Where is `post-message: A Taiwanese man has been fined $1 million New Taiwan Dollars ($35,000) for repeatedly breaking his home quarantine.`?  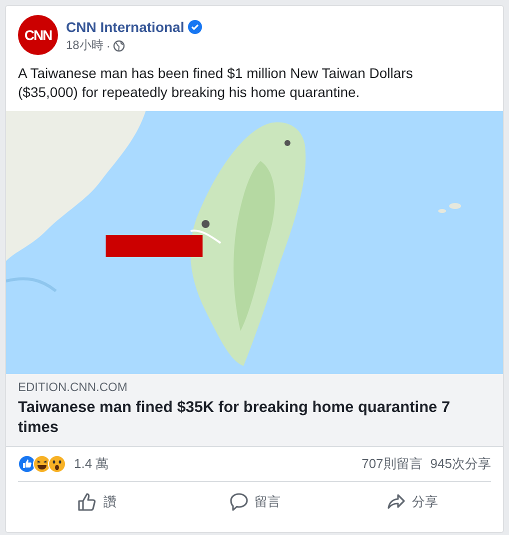 post-message: A Taiwanese man has been fined $1 million New Taiwan Dollars ($35,000) for repeatedly breaking his home quarantine. is located at coordinates (215, 83).